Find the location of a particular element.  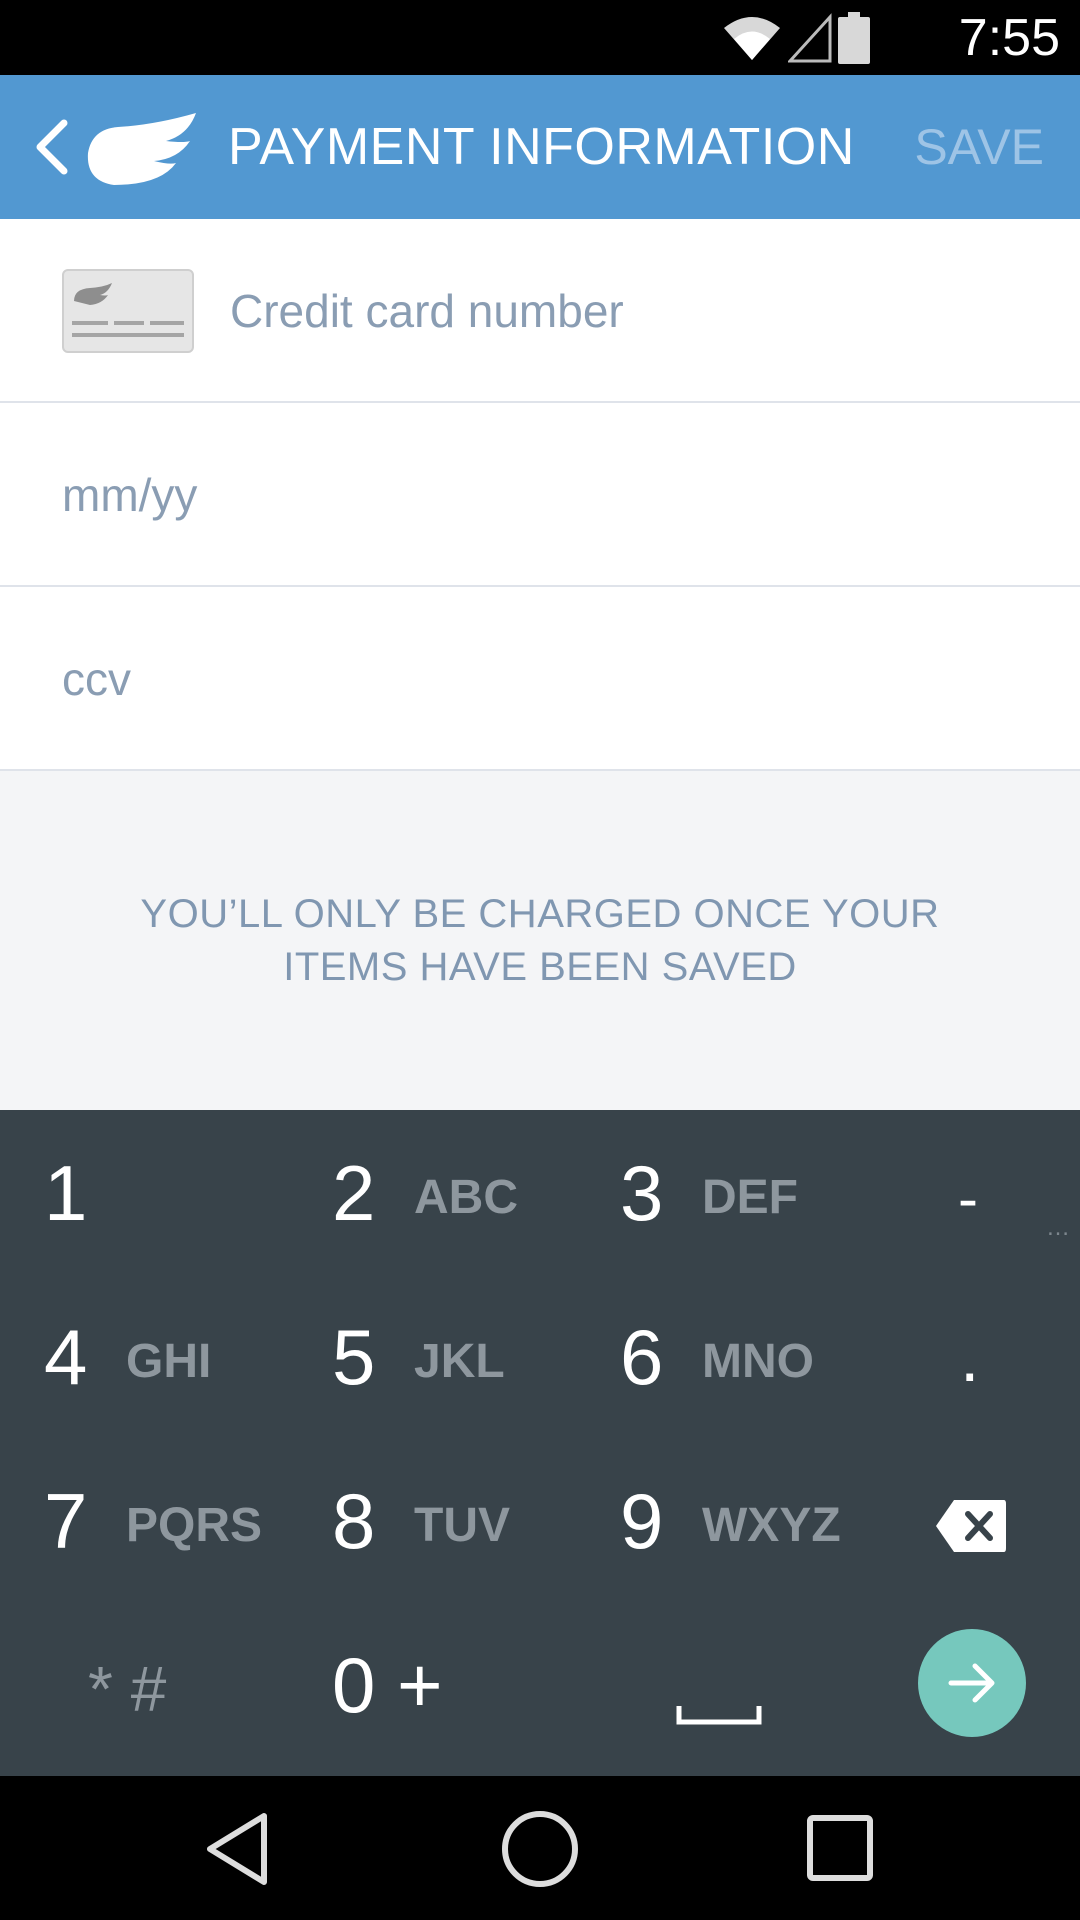

backspace-key is located at coordinates (974, 1520).